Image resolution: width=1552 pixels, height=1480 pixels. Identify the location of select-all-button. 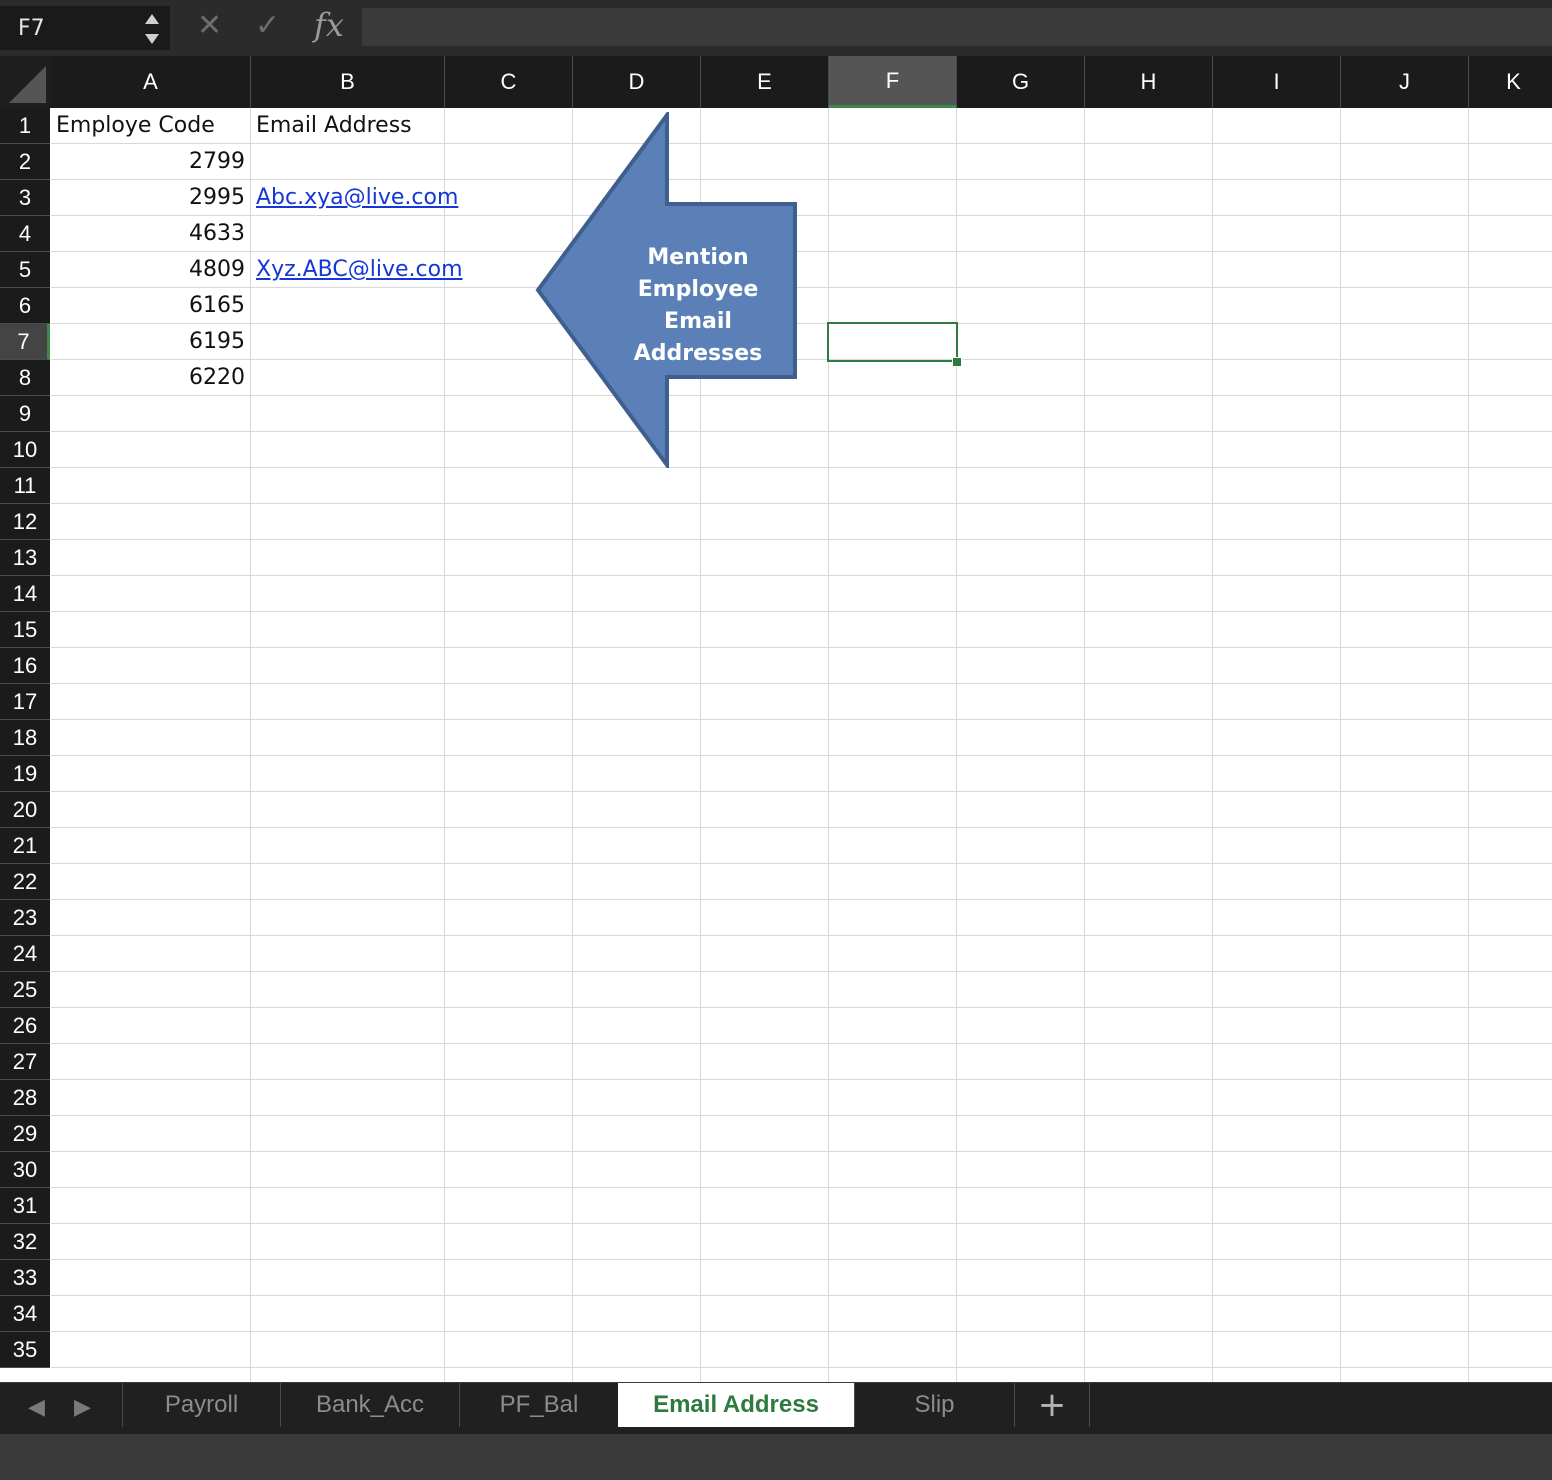
(25, 82).